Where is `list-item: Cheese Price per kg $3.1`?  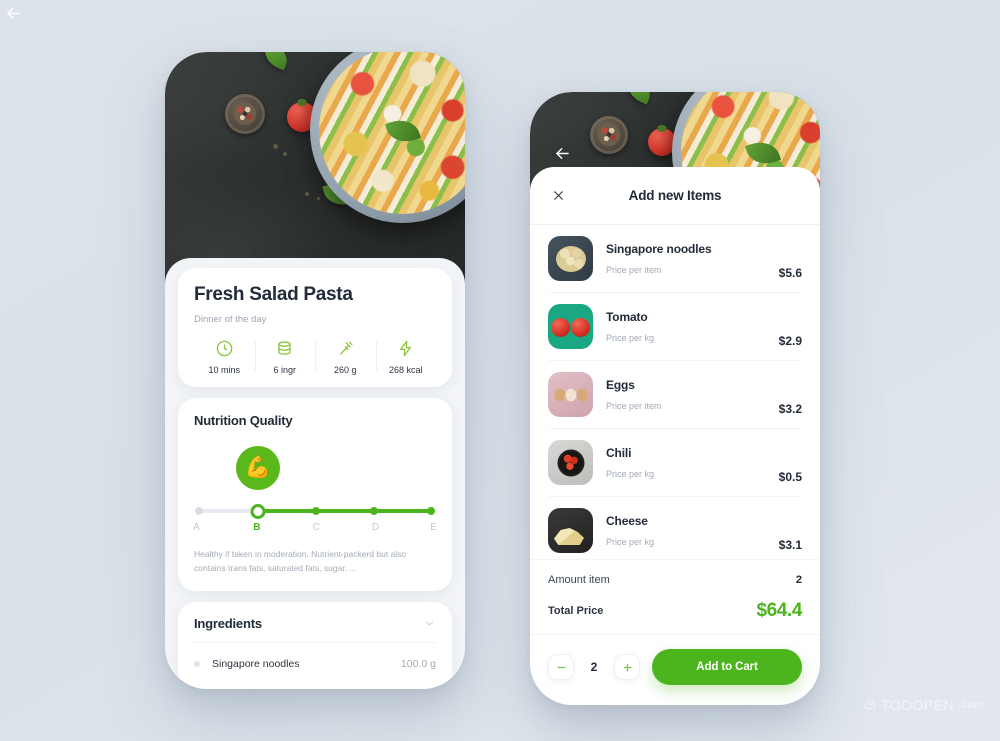 list-item: Cheese Price per kg $3.1 is located at coordinates (675, 528).